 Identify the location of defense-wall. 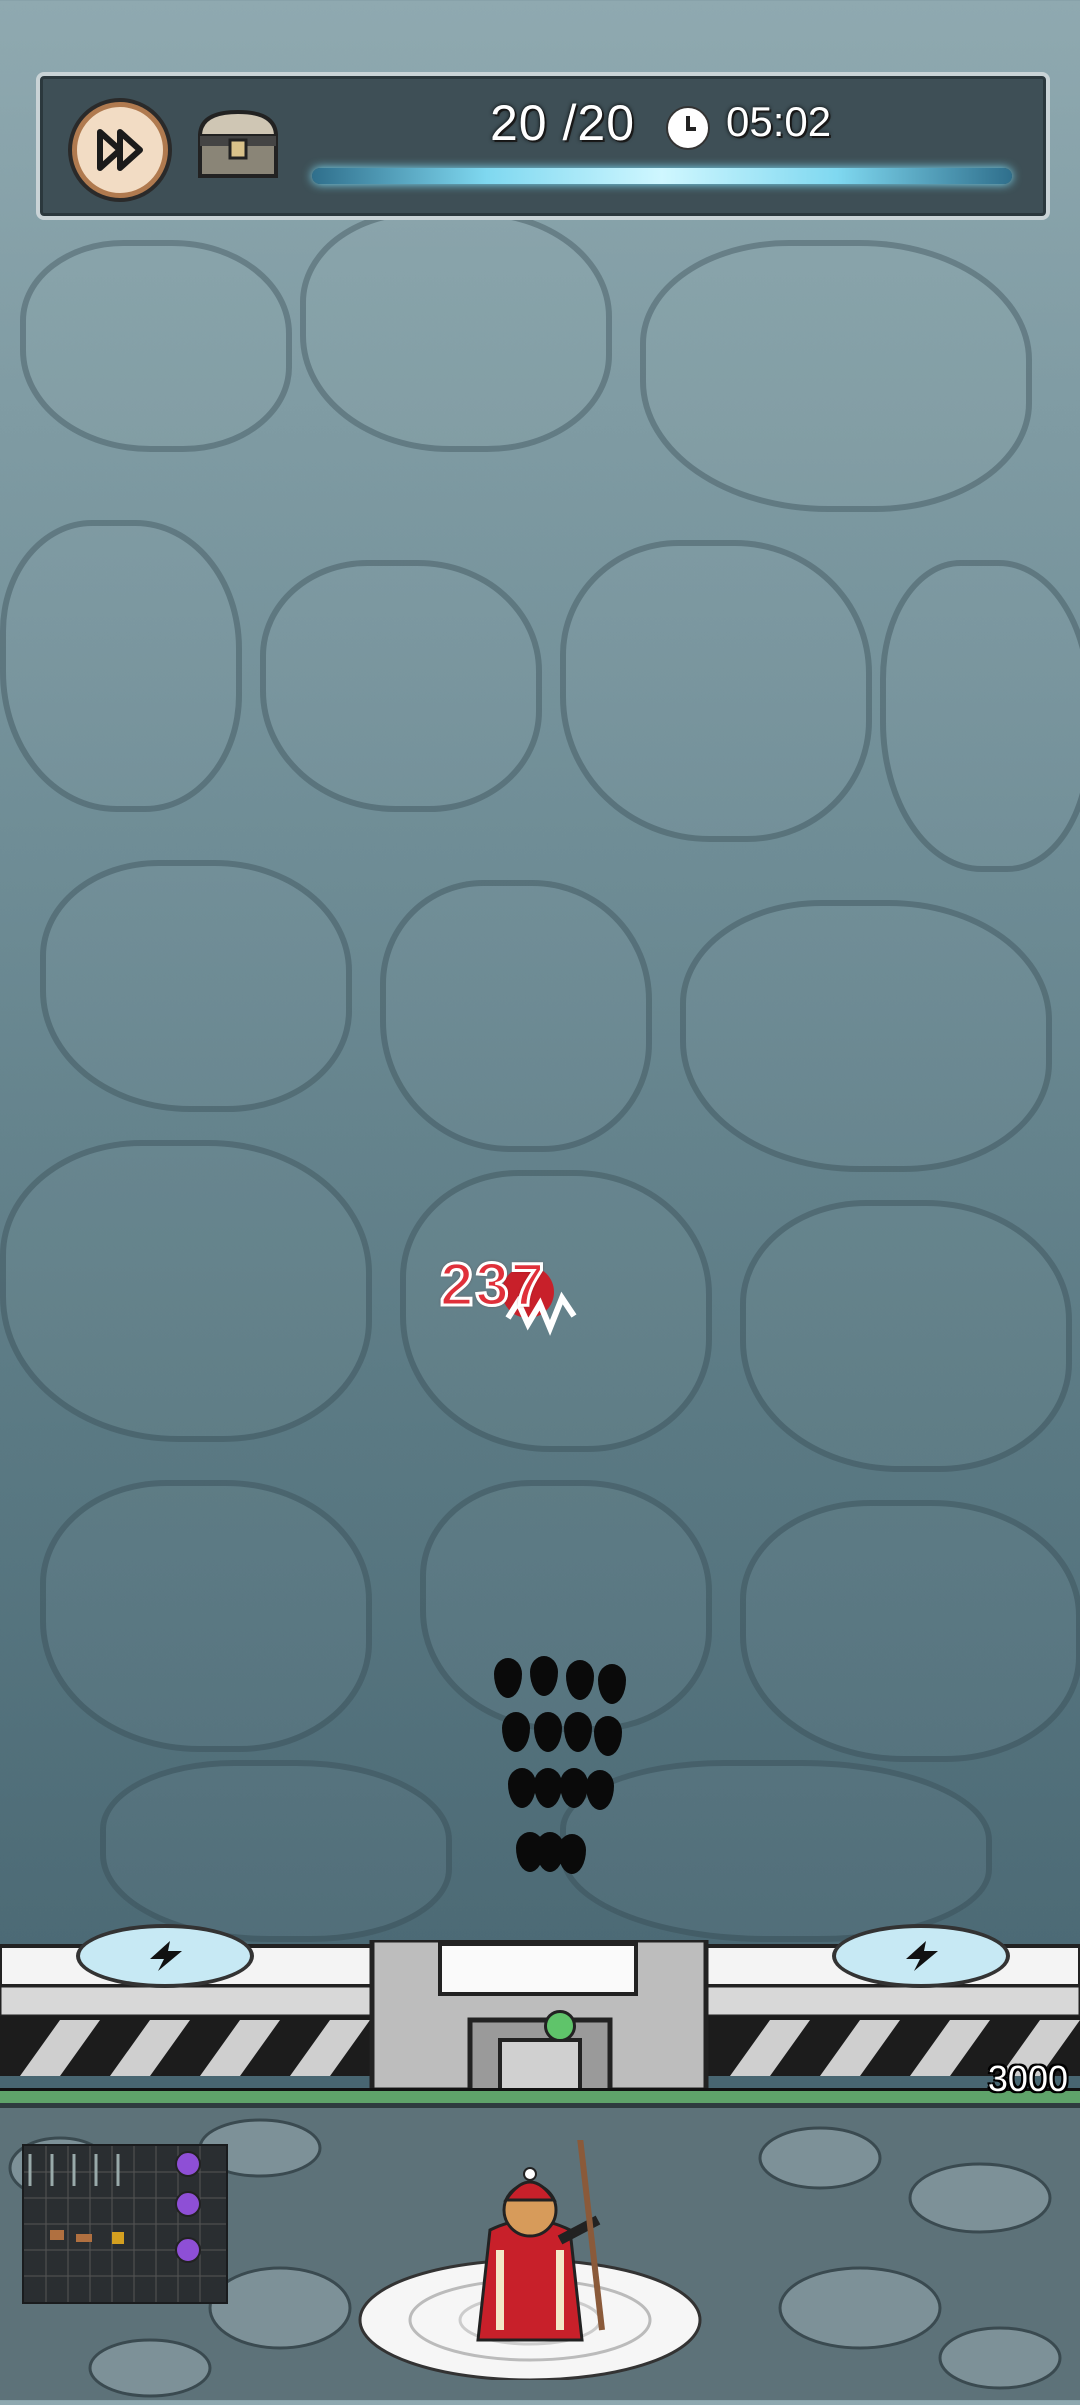
(540, 2008).